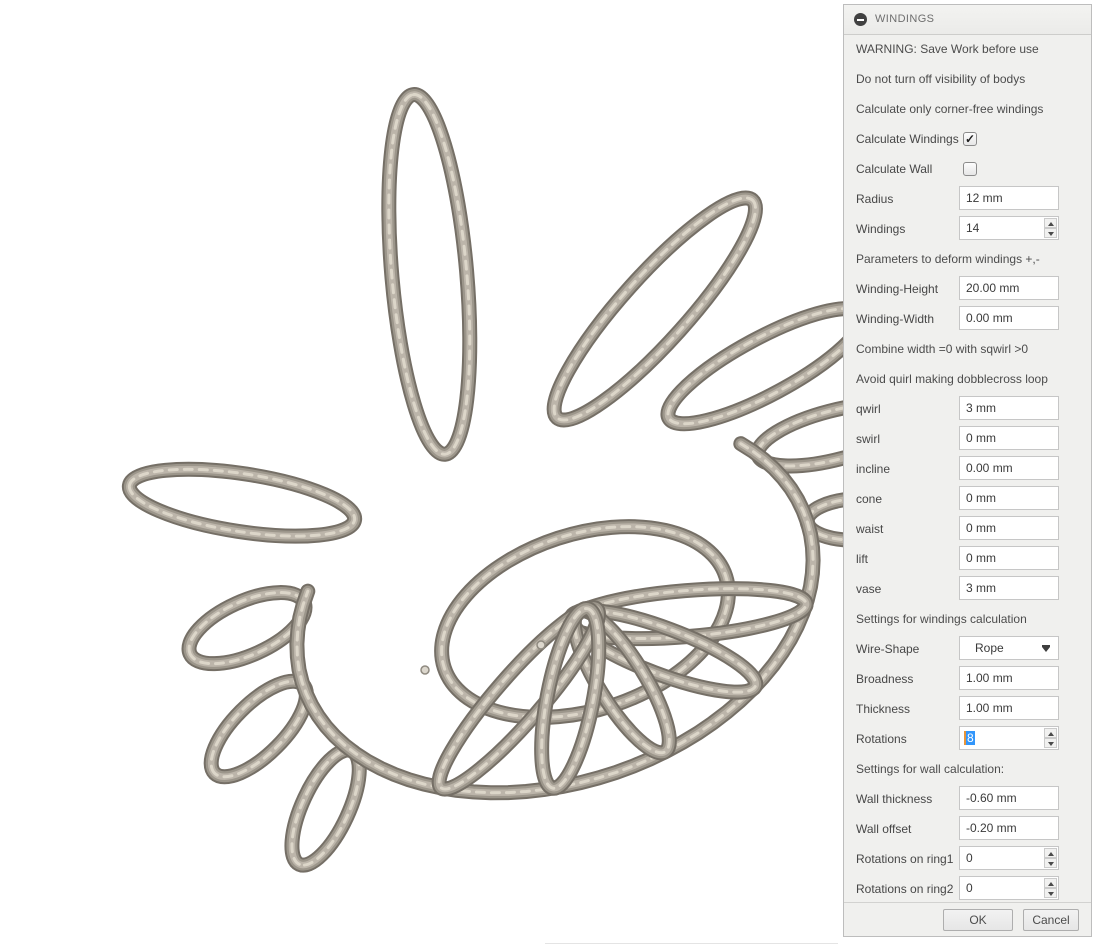 This screenshot has height=946, width=1117. I want to click on calculate-windings-label: Calculate Windings, so click(907, 139).